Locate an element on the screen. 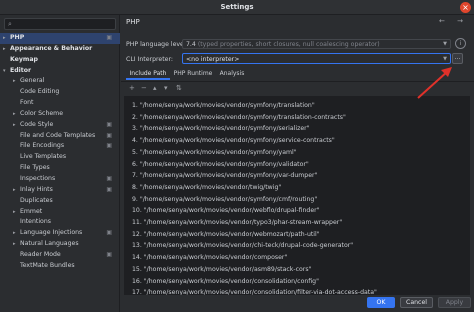 This screenshot has width=474, height=312. sidebar-item-label: Inlay Hints is located at coordinates (36, 189).